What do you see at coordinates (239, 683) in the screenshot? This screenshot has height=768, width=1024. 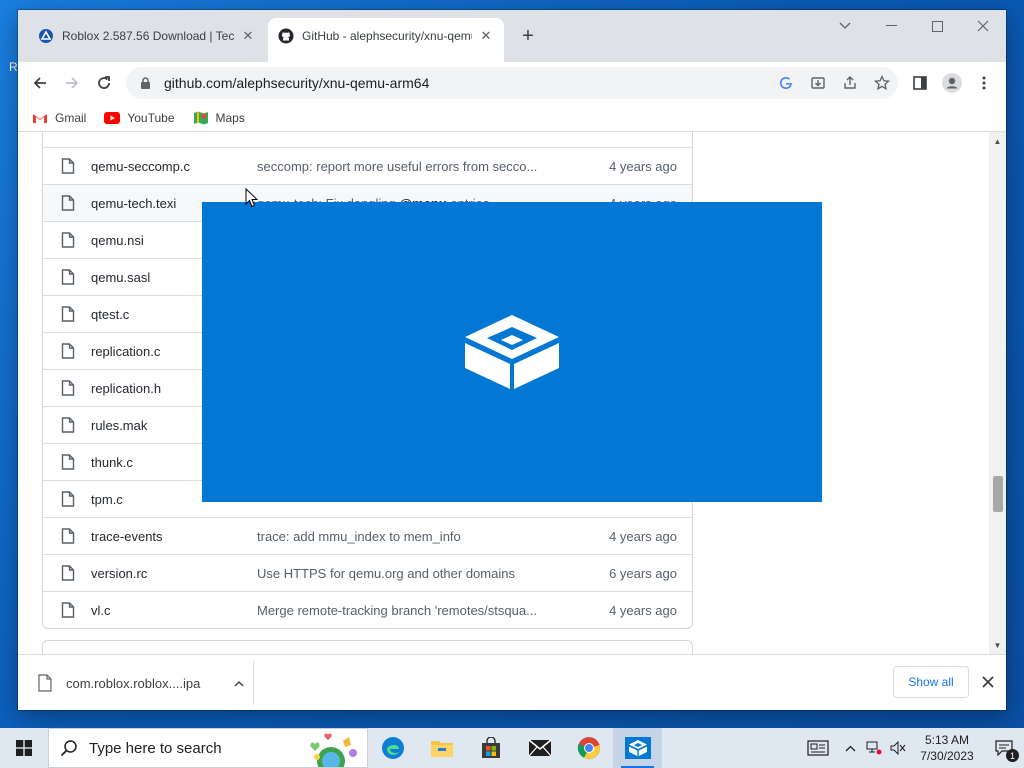 I see `chevron-up-icon` at bounding box center [239, 683].